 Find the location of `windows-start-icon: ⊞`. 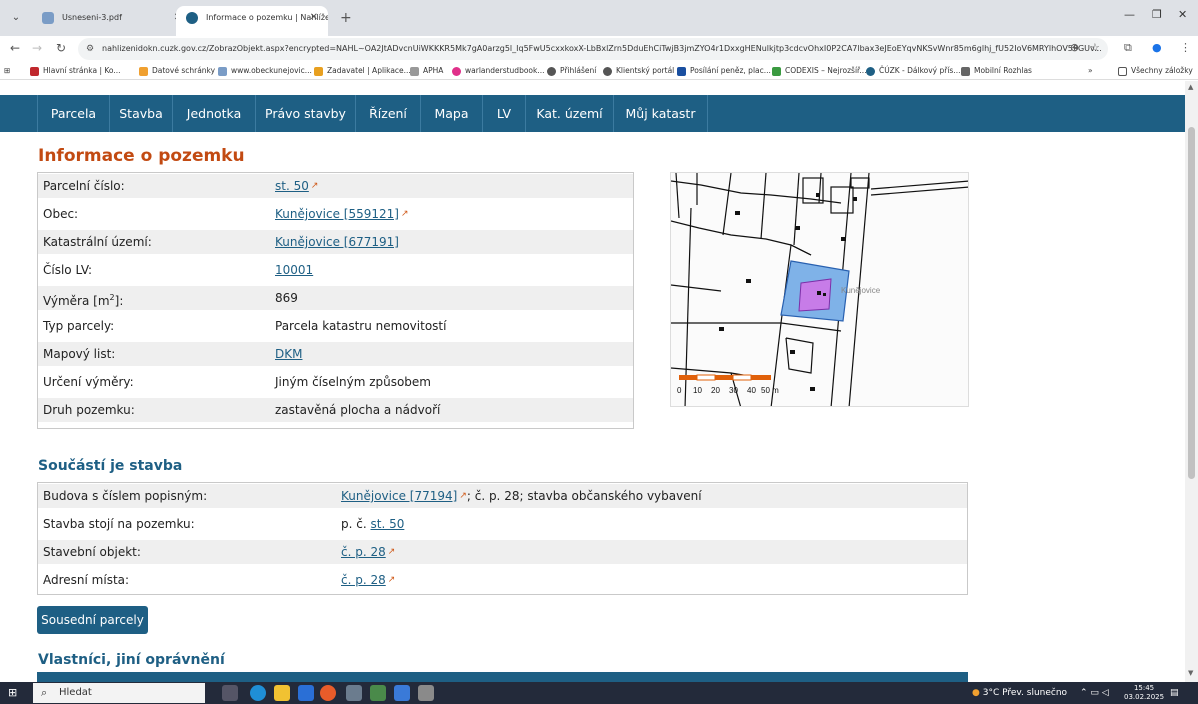

windows-start-icon: ⊞ is located at coordinates (14, 693).